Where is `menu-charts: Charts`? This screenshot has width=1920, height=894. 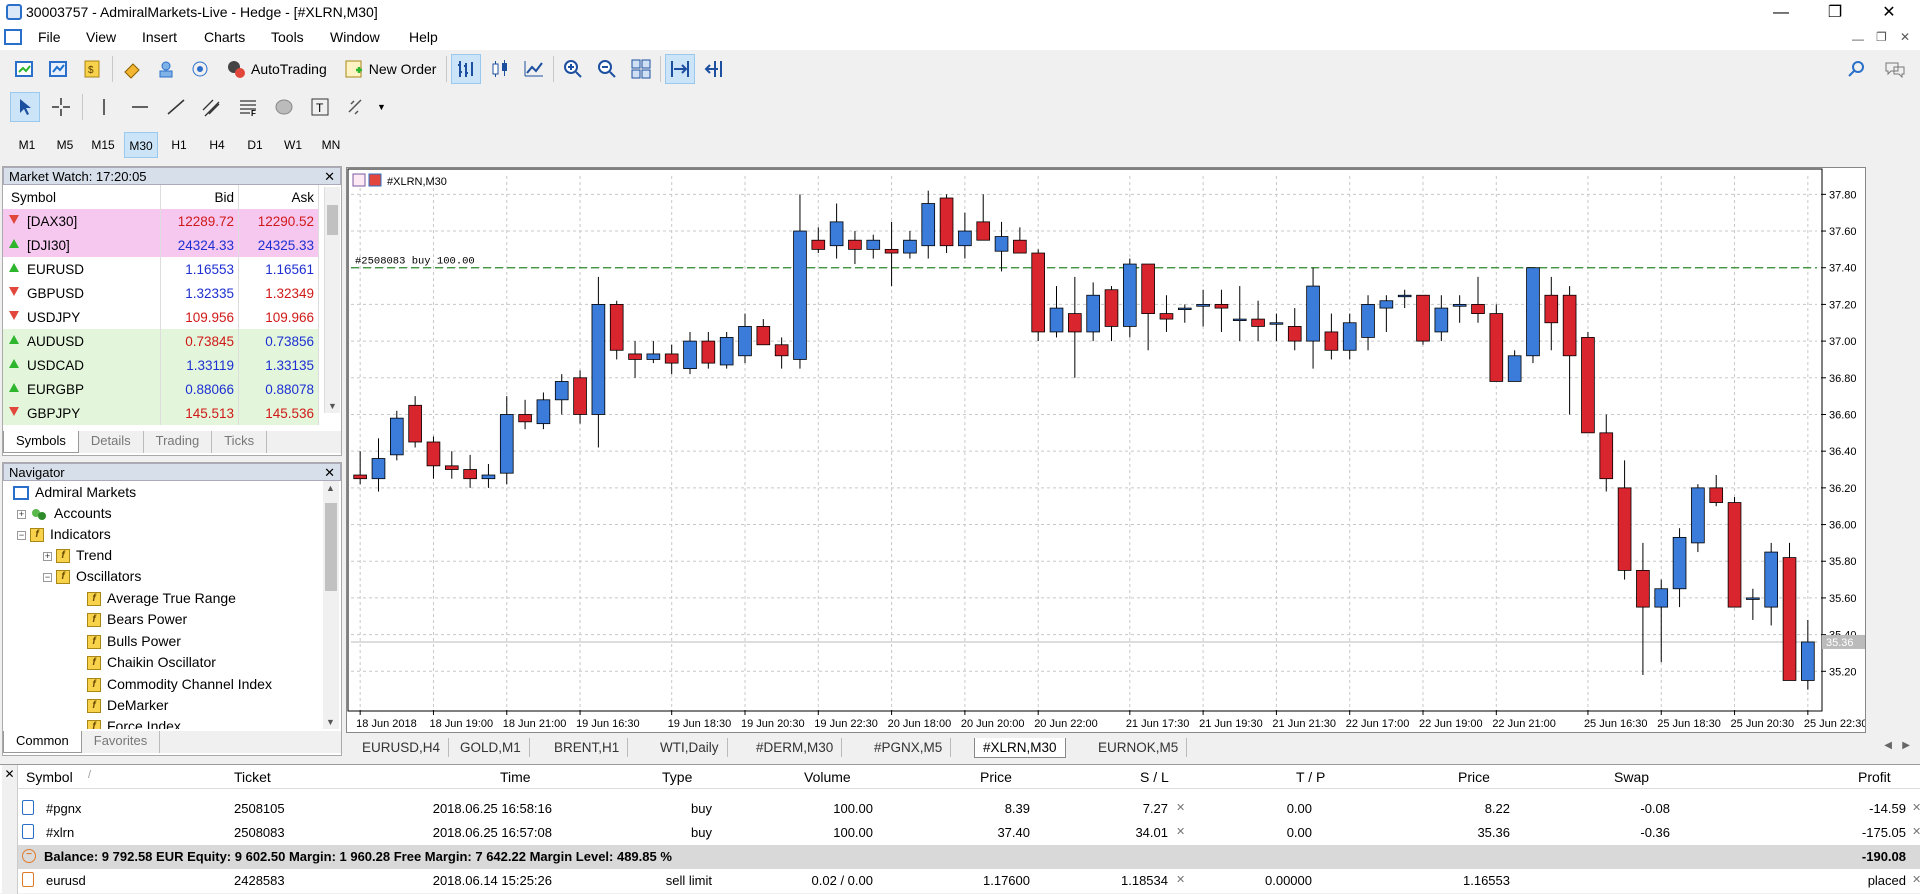 menu-charts: Charts is located at coordinates (224, 37).